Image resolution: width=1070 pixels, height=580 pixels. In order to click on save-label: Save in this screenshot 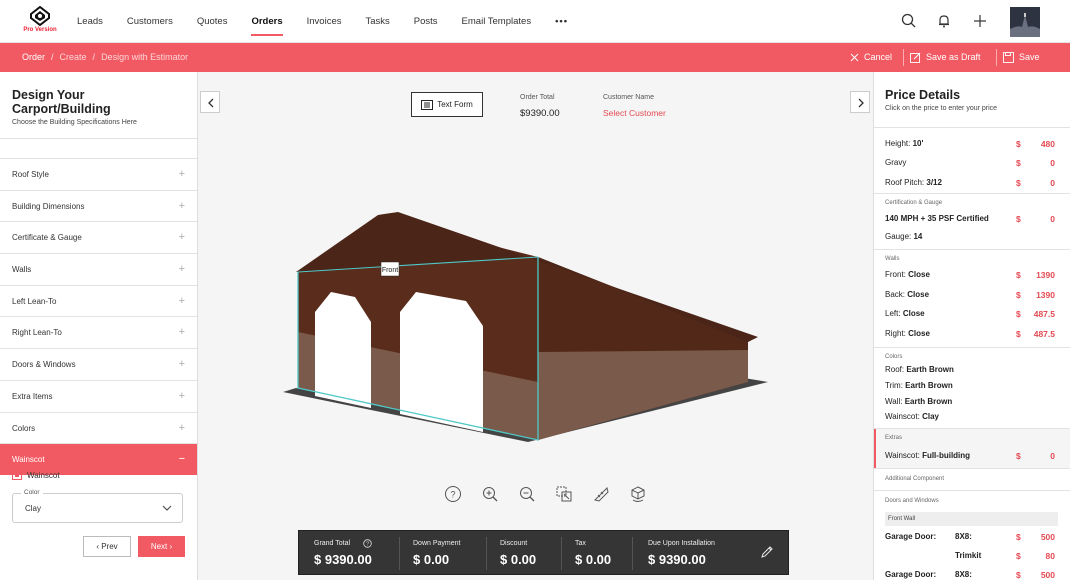, I will do `click(1029, 57)`.